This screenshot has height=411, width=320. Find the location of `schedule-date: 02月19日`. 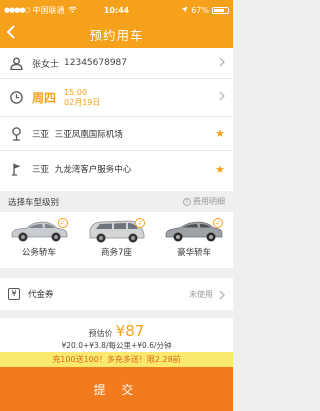

schedule-date: 02月19日 is located at coordinates (82, 102).